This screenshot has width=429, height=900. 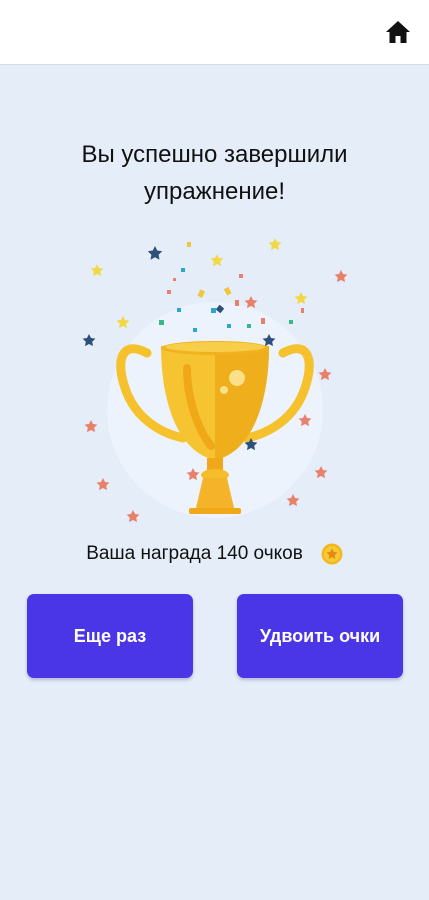 I want to click on double-points-button: Удвоить очки, so click(x=320, y=636).